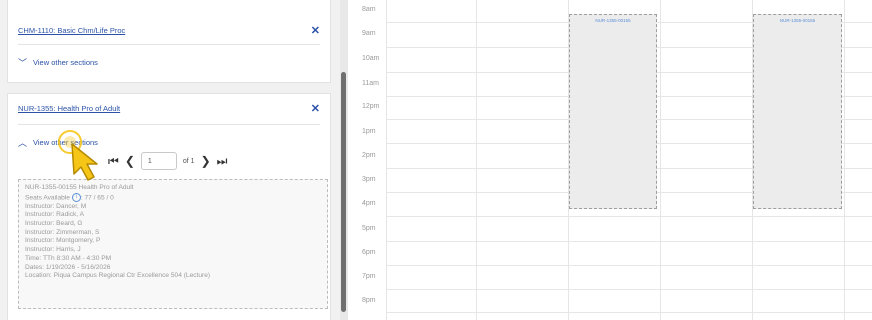 The width and height of the screenshot is (872, 320). What do you see at coordinates (369, 203) in the screenshot?
I see `time-label: 4pm` at bounding box center [369, 203].